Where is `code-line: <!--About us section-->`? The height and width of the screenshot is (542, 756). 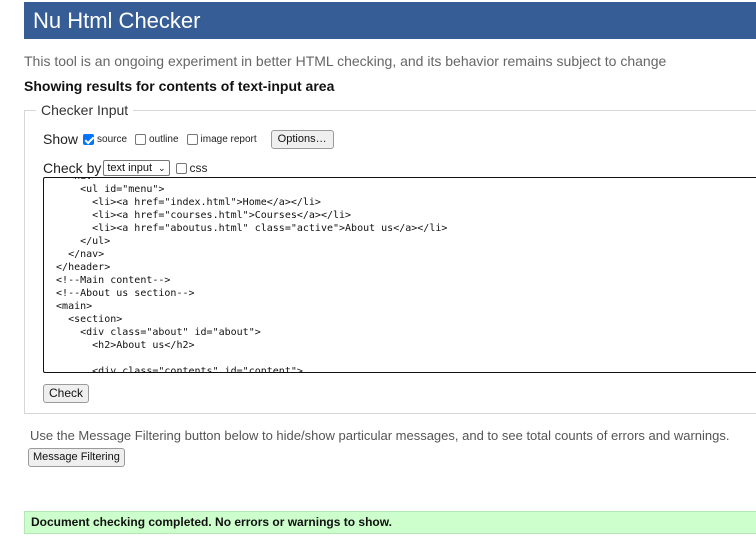 code-line: <!--About us section--> is located at coordinates (119, 293).